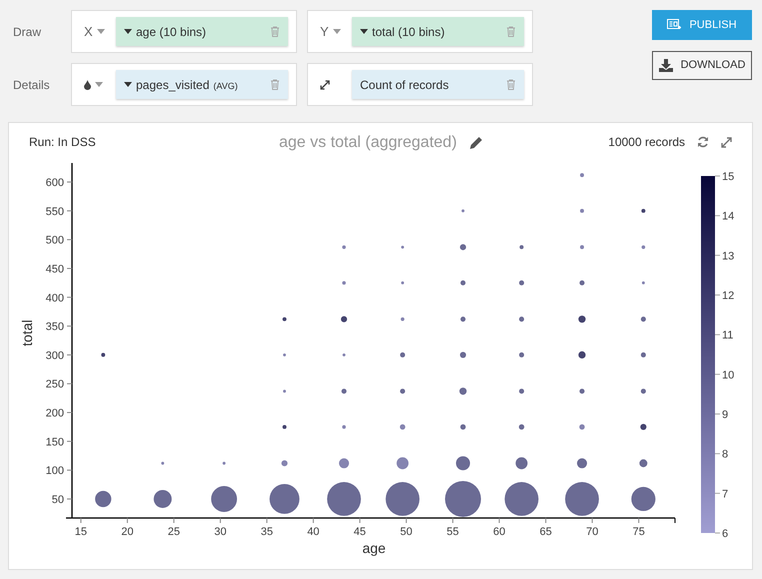 The width and height of the screenshot is (762, 579). I want to click on expand-icon, so click(726, 142).